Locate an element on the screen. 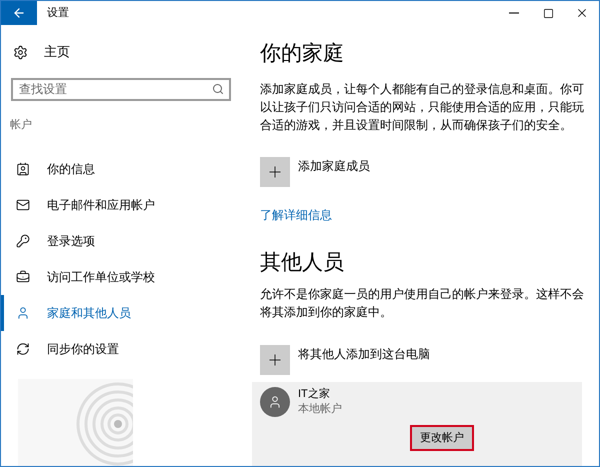 Image resolution: width=600 pixels, height=467 pixels. learn-more-link: 了解详细信息 is located at coordinates (296, 215).